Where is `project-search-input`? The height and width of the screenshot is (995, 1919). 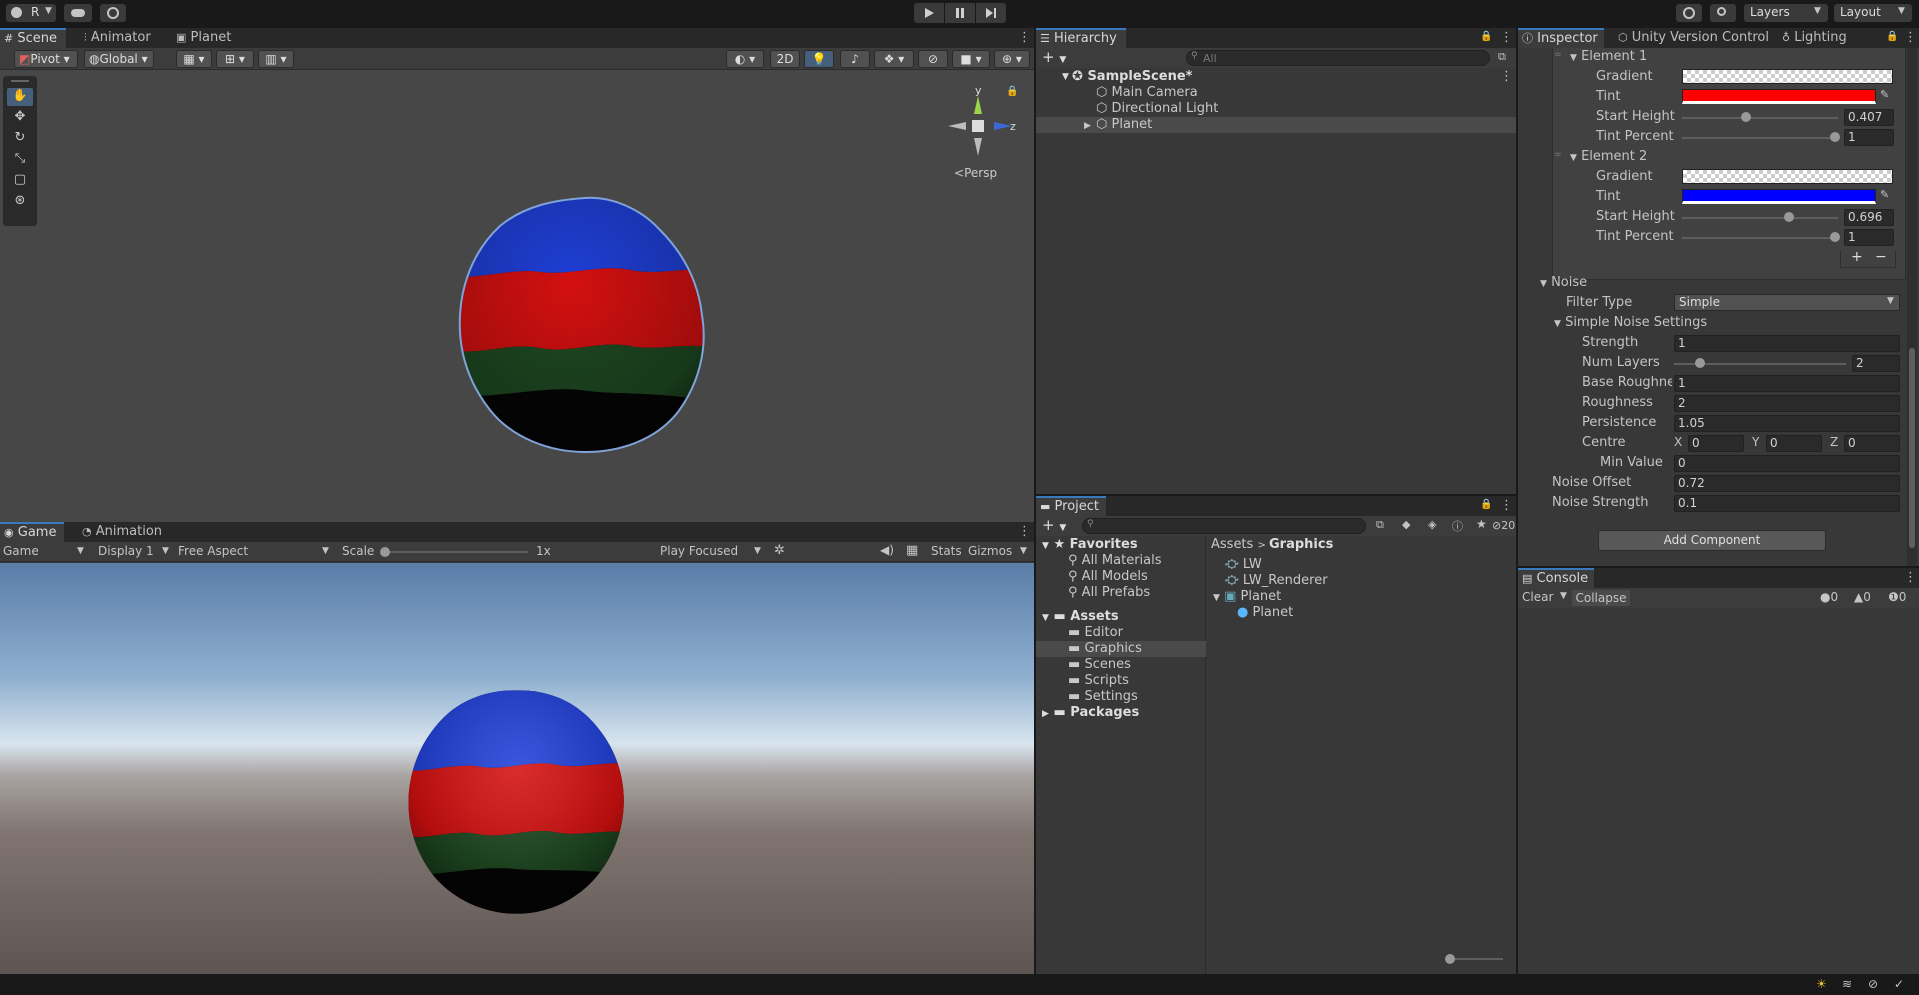
project-search-input is located at coordinates (1224, 526).